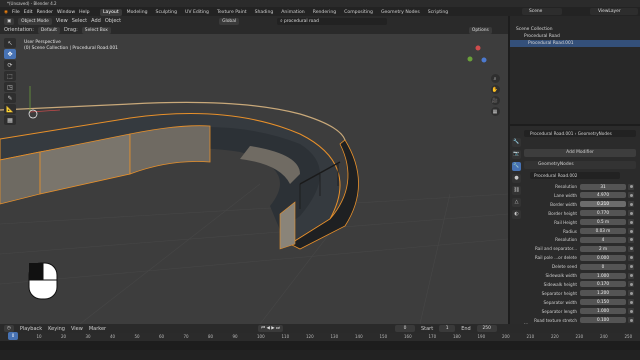 This screenshot has width=640, height=360. What do you see at coordinates (438, 12) in the screenshot?
I see `tab-scripting: Scripting` at bounding box center [438, 12].